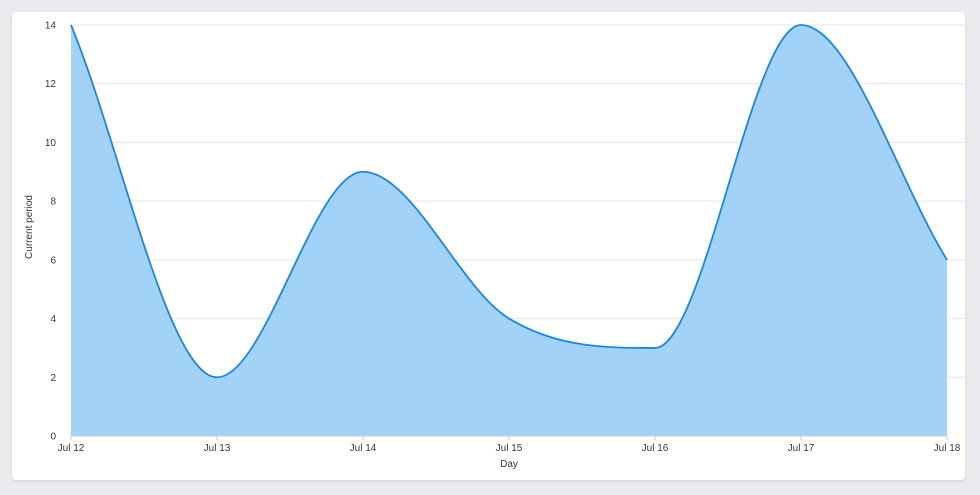  What do you see at coordinates (51, 26) in the screenshot?
I see `y-tick-label: 14` at bounding box center [51, 26].